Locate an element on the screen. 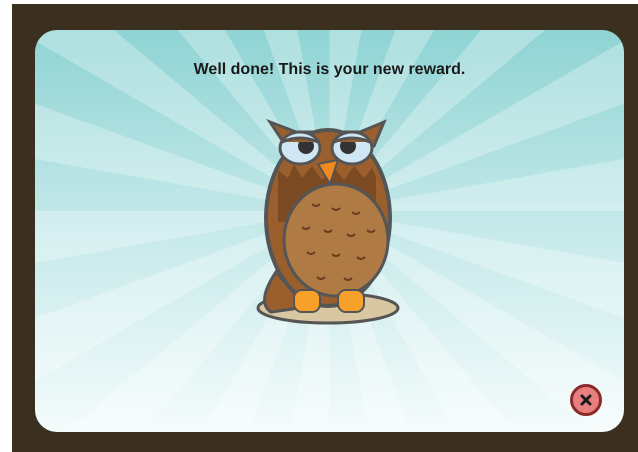 This screenshot has height=452, width=638. reward-message: Well done! This is your new reward. is located at coordinates (330, 70).